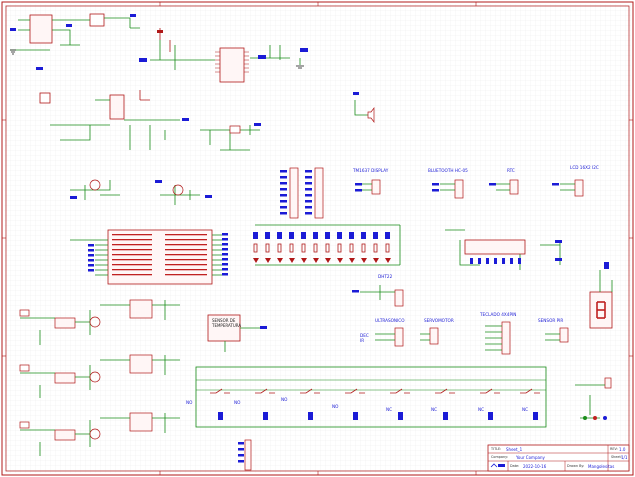 The height and width of the screenshot is (477, 635). What do you see at coordinates (481, 409) in the screenshot?
I see `switch-label-7: NC` at bounding box center [481, 409].